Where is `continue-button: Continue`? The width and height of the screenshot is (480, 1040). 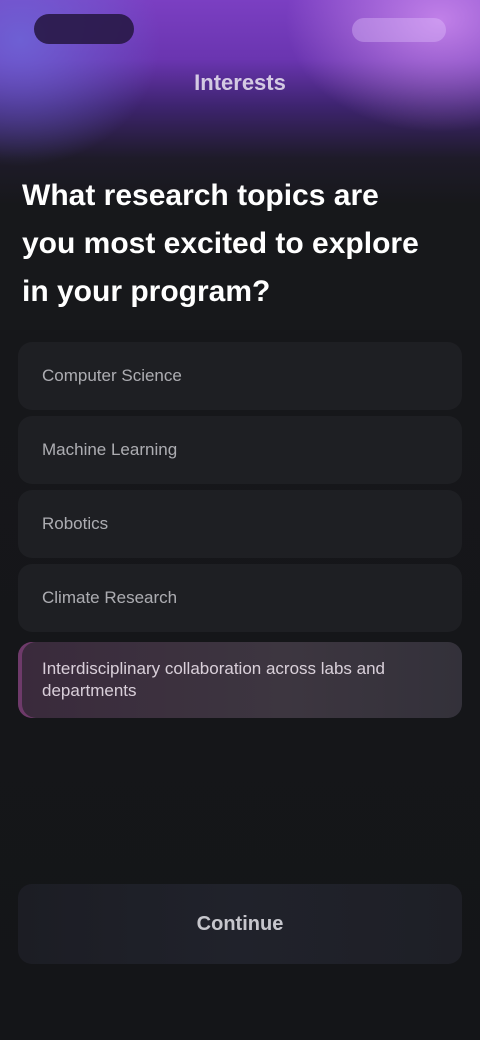 continue-button: Continue is located at coordinates (240, 924).